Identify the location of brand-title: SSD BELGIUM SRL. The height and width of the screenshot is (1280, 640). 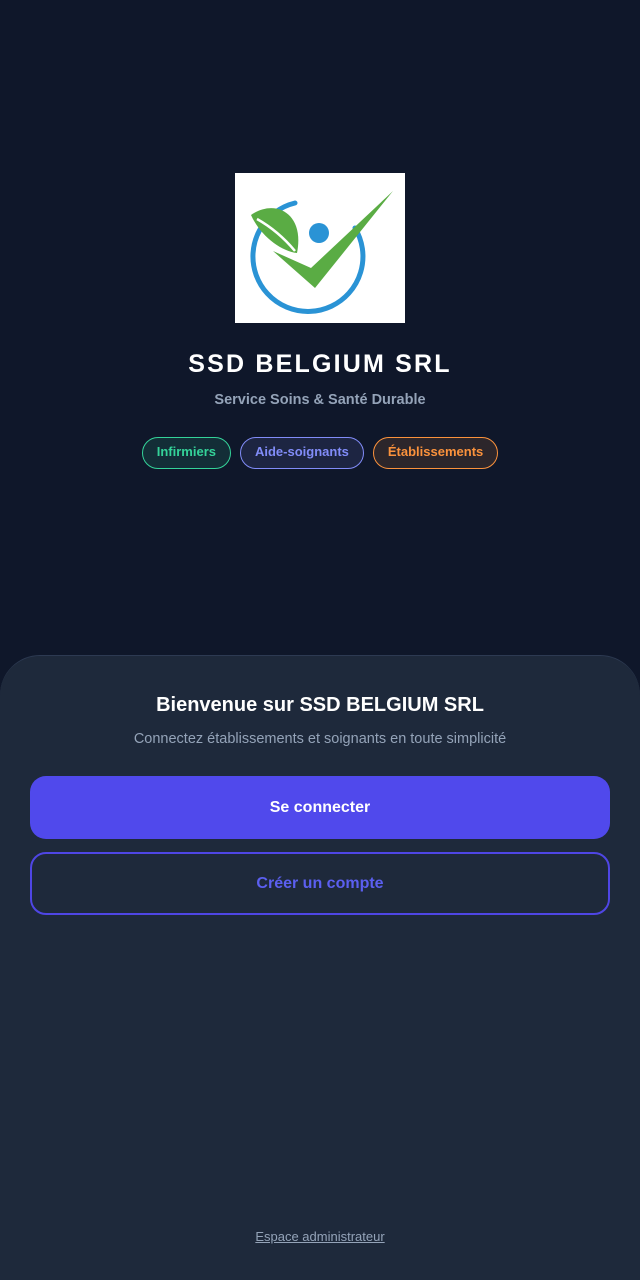
(320, 364).